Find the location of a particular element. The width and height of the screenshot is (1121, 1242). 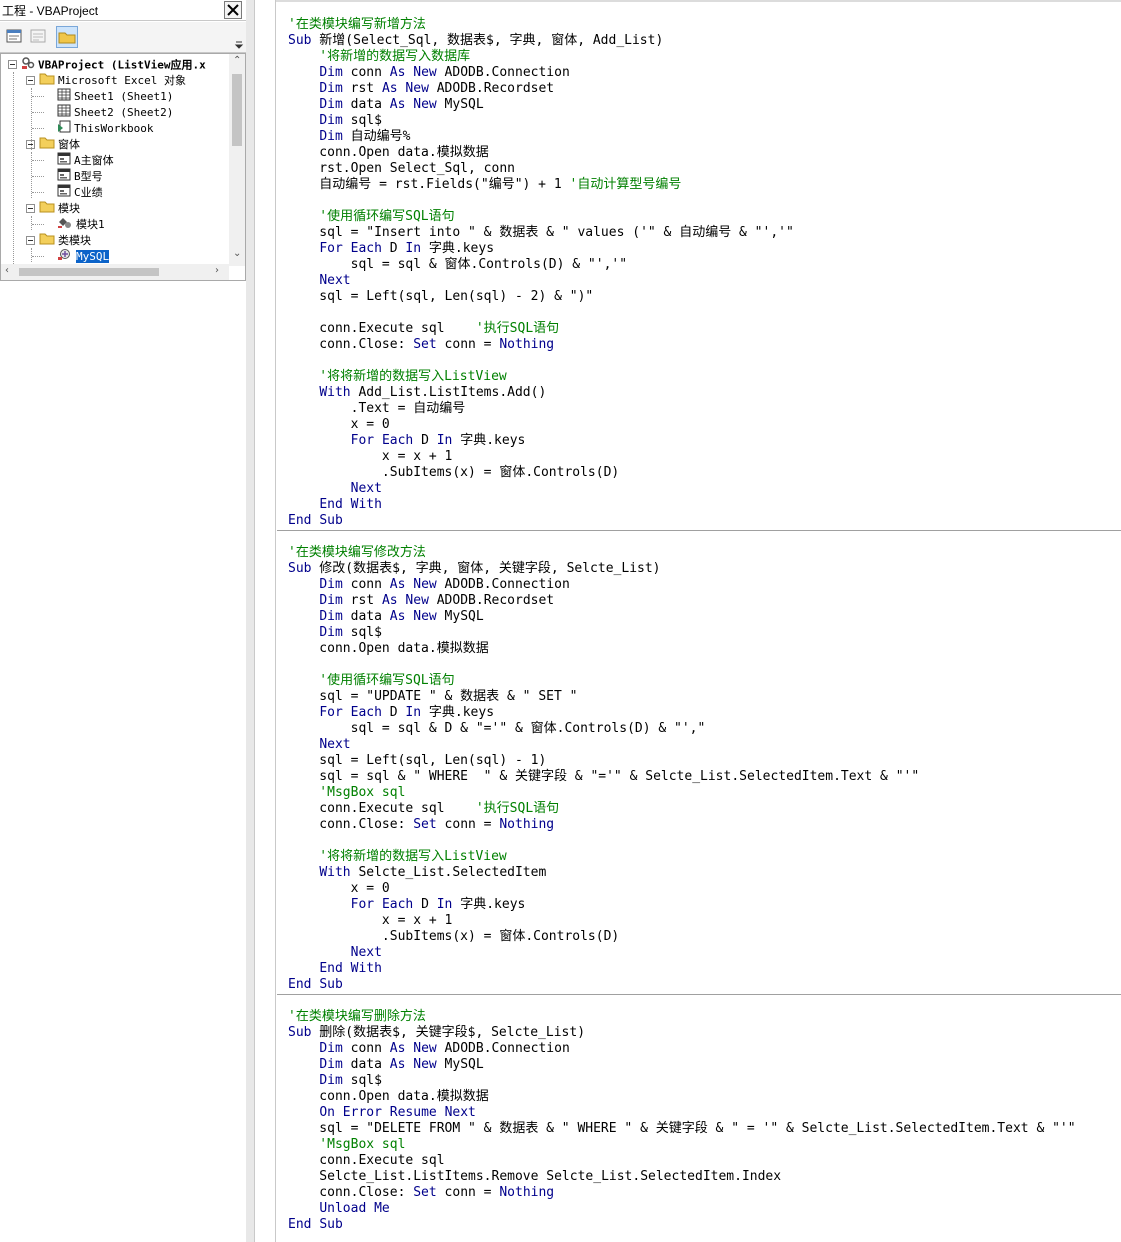

scroll-up-icon: ⌃ is located at coordinates (237, 60).